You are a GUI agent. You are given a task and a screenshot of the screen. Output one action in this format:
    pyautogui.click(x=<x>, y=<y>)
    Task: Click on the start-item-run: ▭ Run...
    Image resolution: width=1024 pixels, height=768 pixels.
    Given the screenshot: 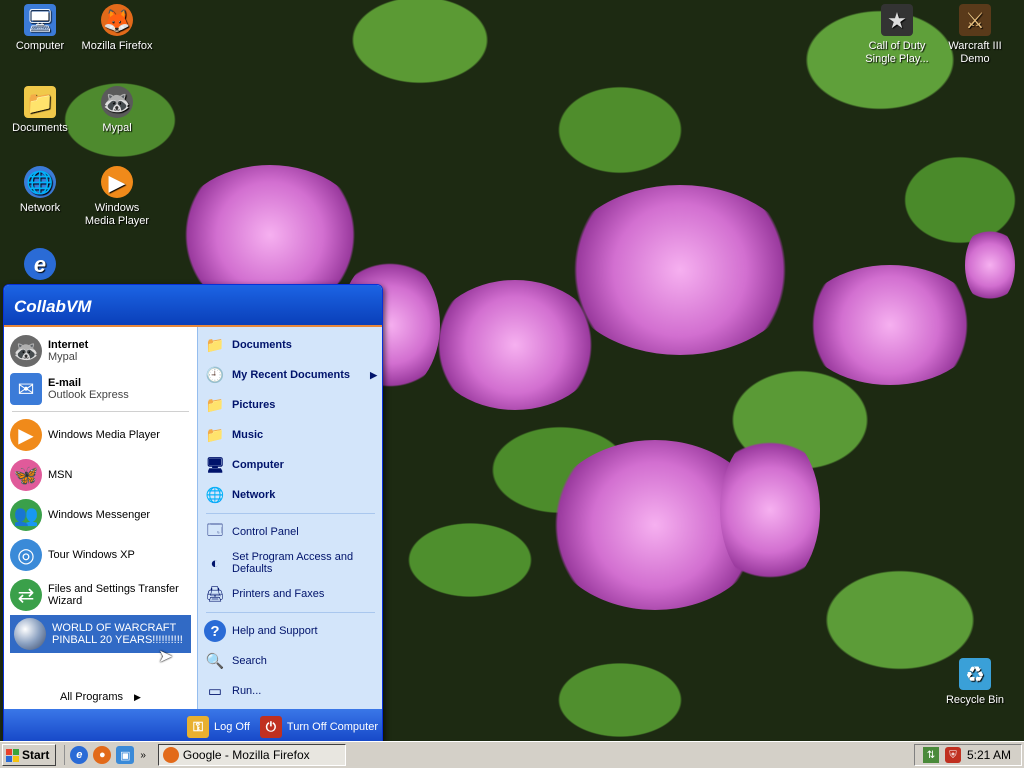 What is the action you would take?
    pyautogui.click(x=290, y=691)
    